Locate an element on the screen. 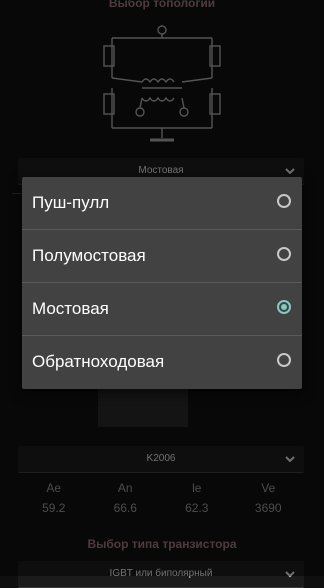 Image resolution: width=324 pixels, height=588 pixels. option-label: Полумостовая is located at coordinates (89, 255).